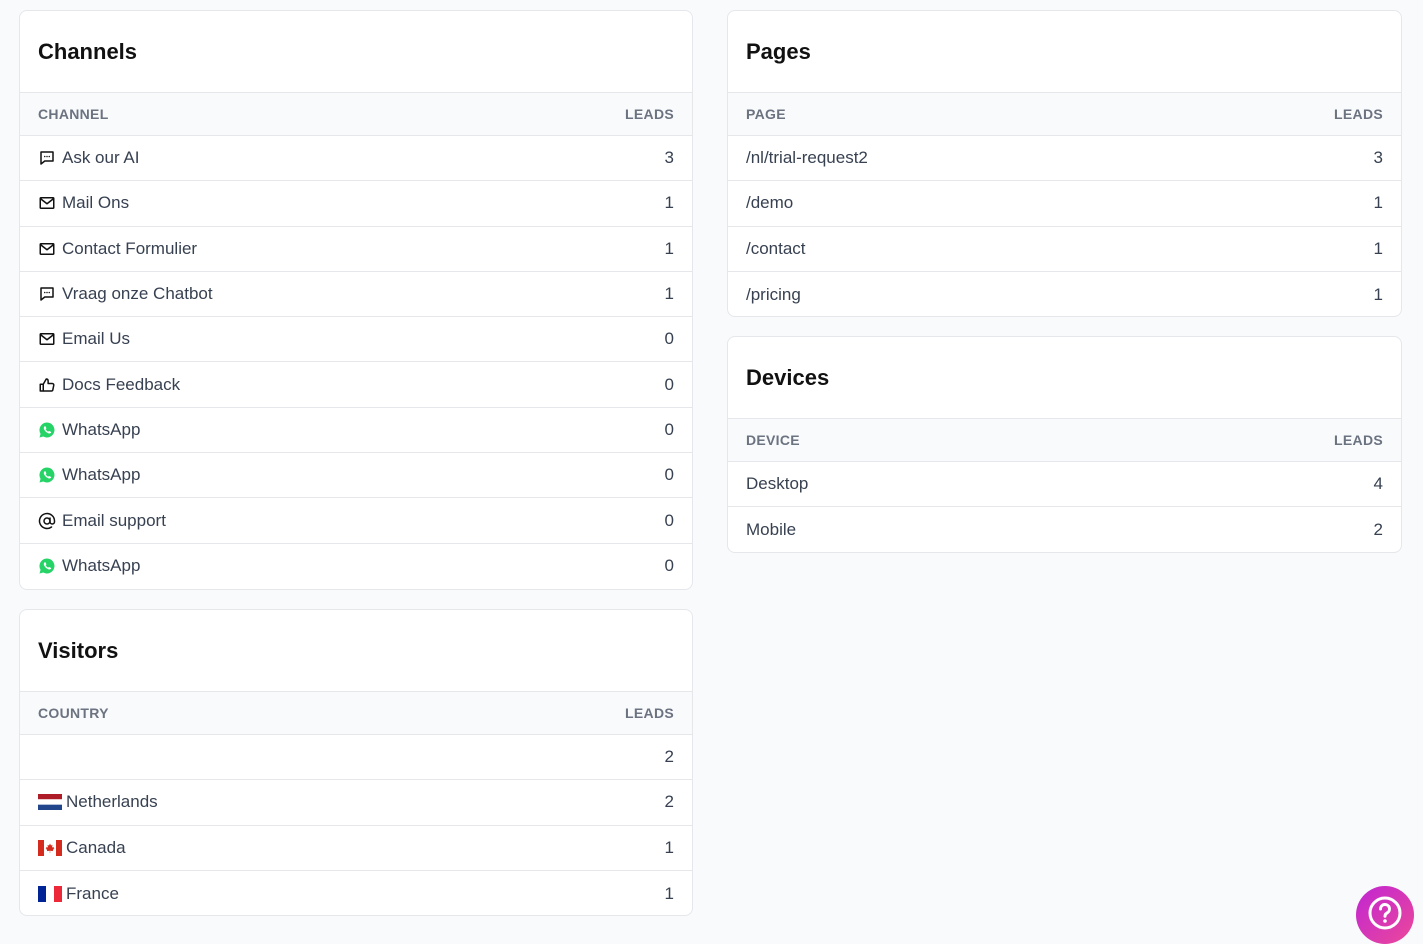  I want to click on page-row: /contact 1, so click(1064, 249).